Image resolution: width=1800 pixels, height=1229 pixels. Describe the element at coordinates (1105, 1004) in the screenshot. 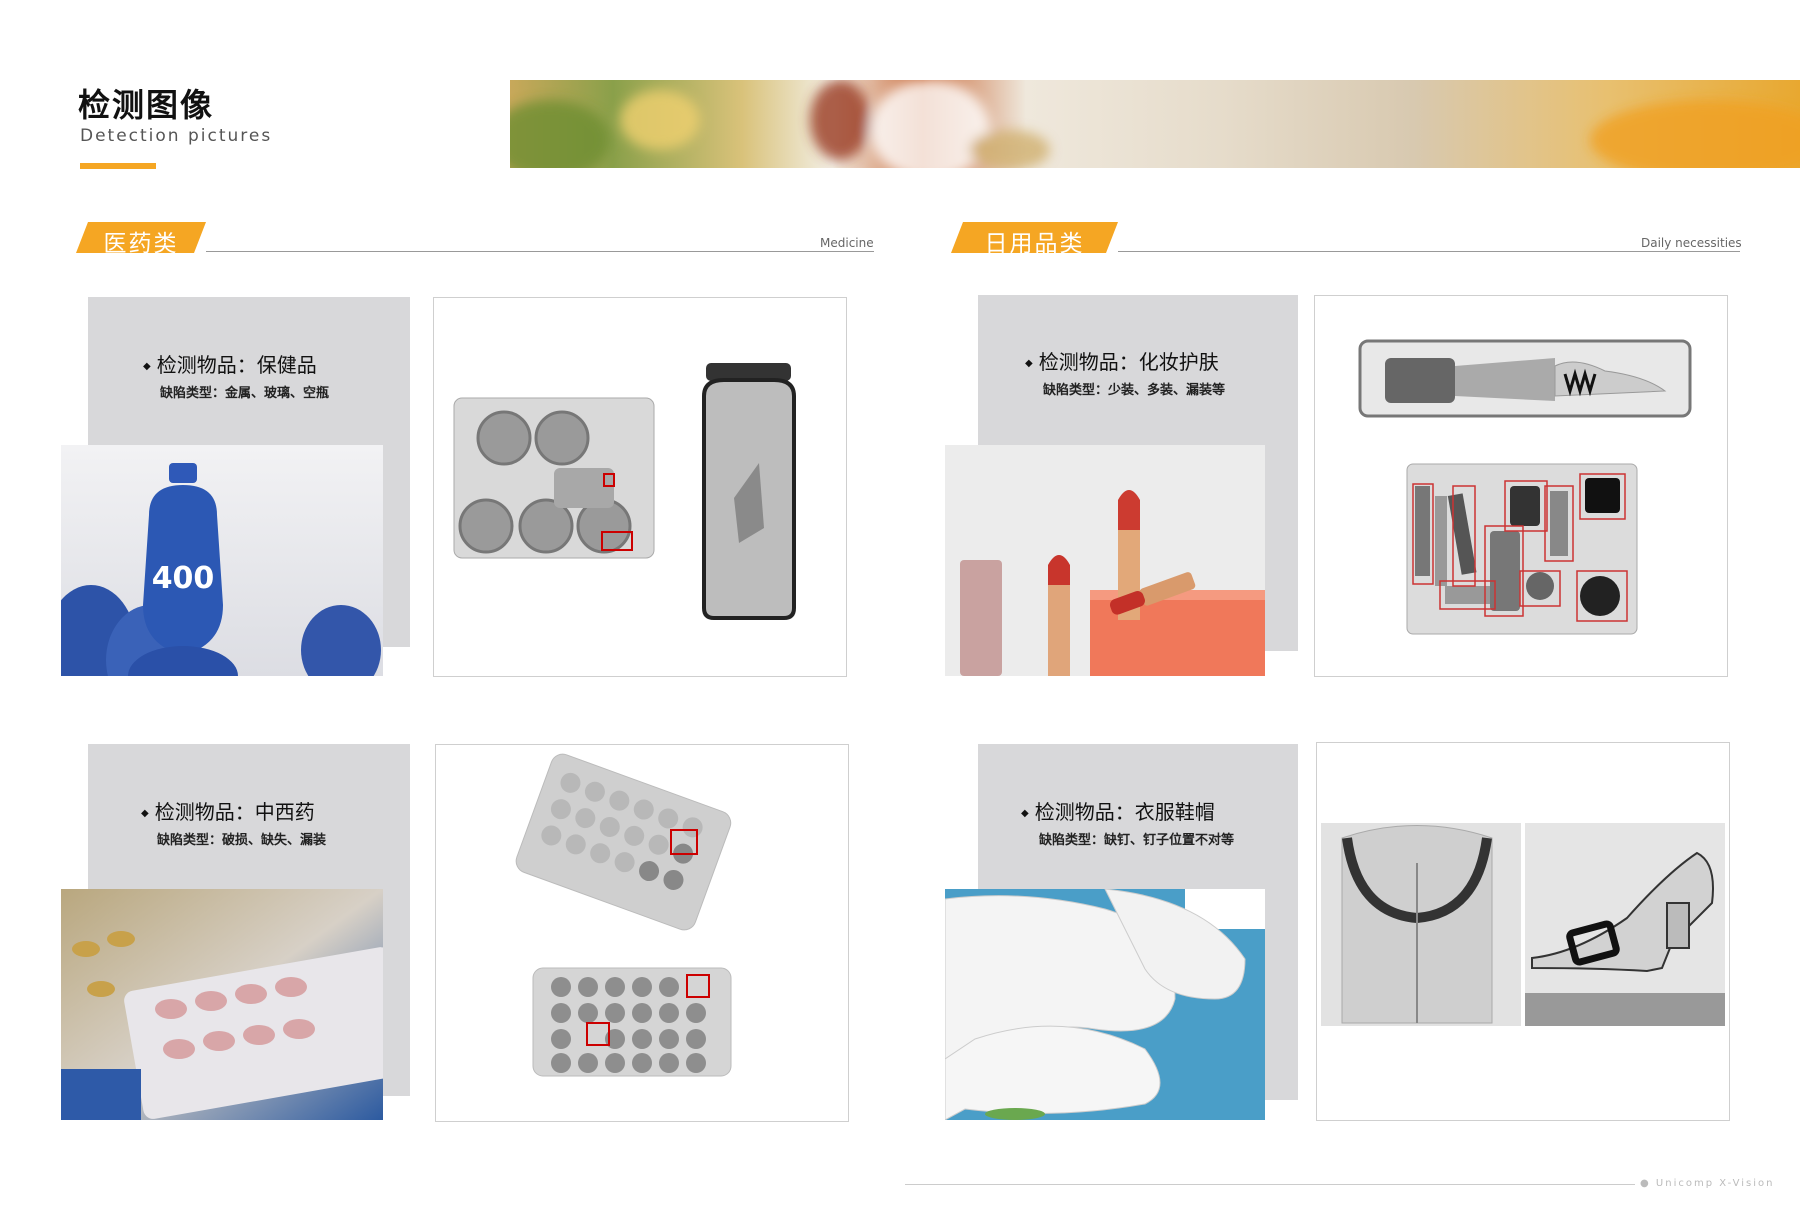

I see `product-photo-shoes` at that location.